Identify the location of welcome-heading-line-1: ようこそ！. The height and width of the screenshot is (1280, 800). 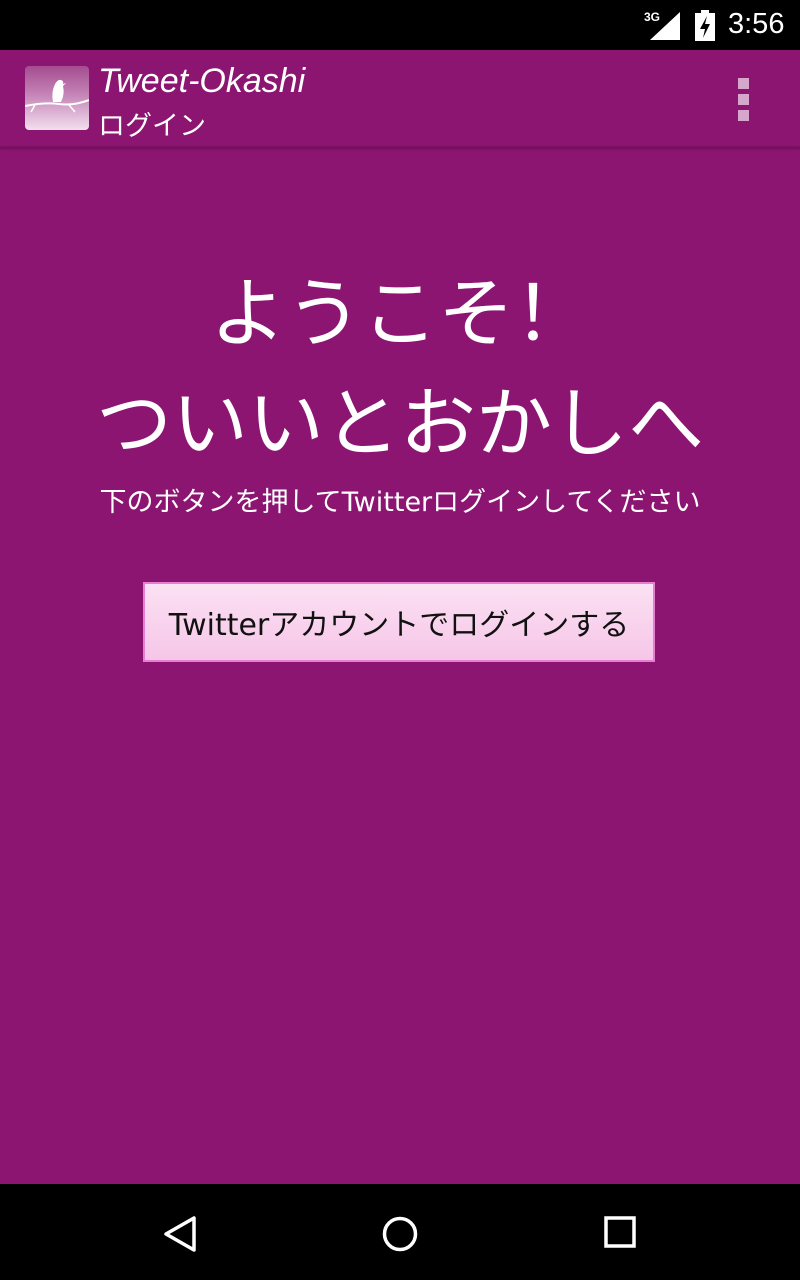
(400, 313).